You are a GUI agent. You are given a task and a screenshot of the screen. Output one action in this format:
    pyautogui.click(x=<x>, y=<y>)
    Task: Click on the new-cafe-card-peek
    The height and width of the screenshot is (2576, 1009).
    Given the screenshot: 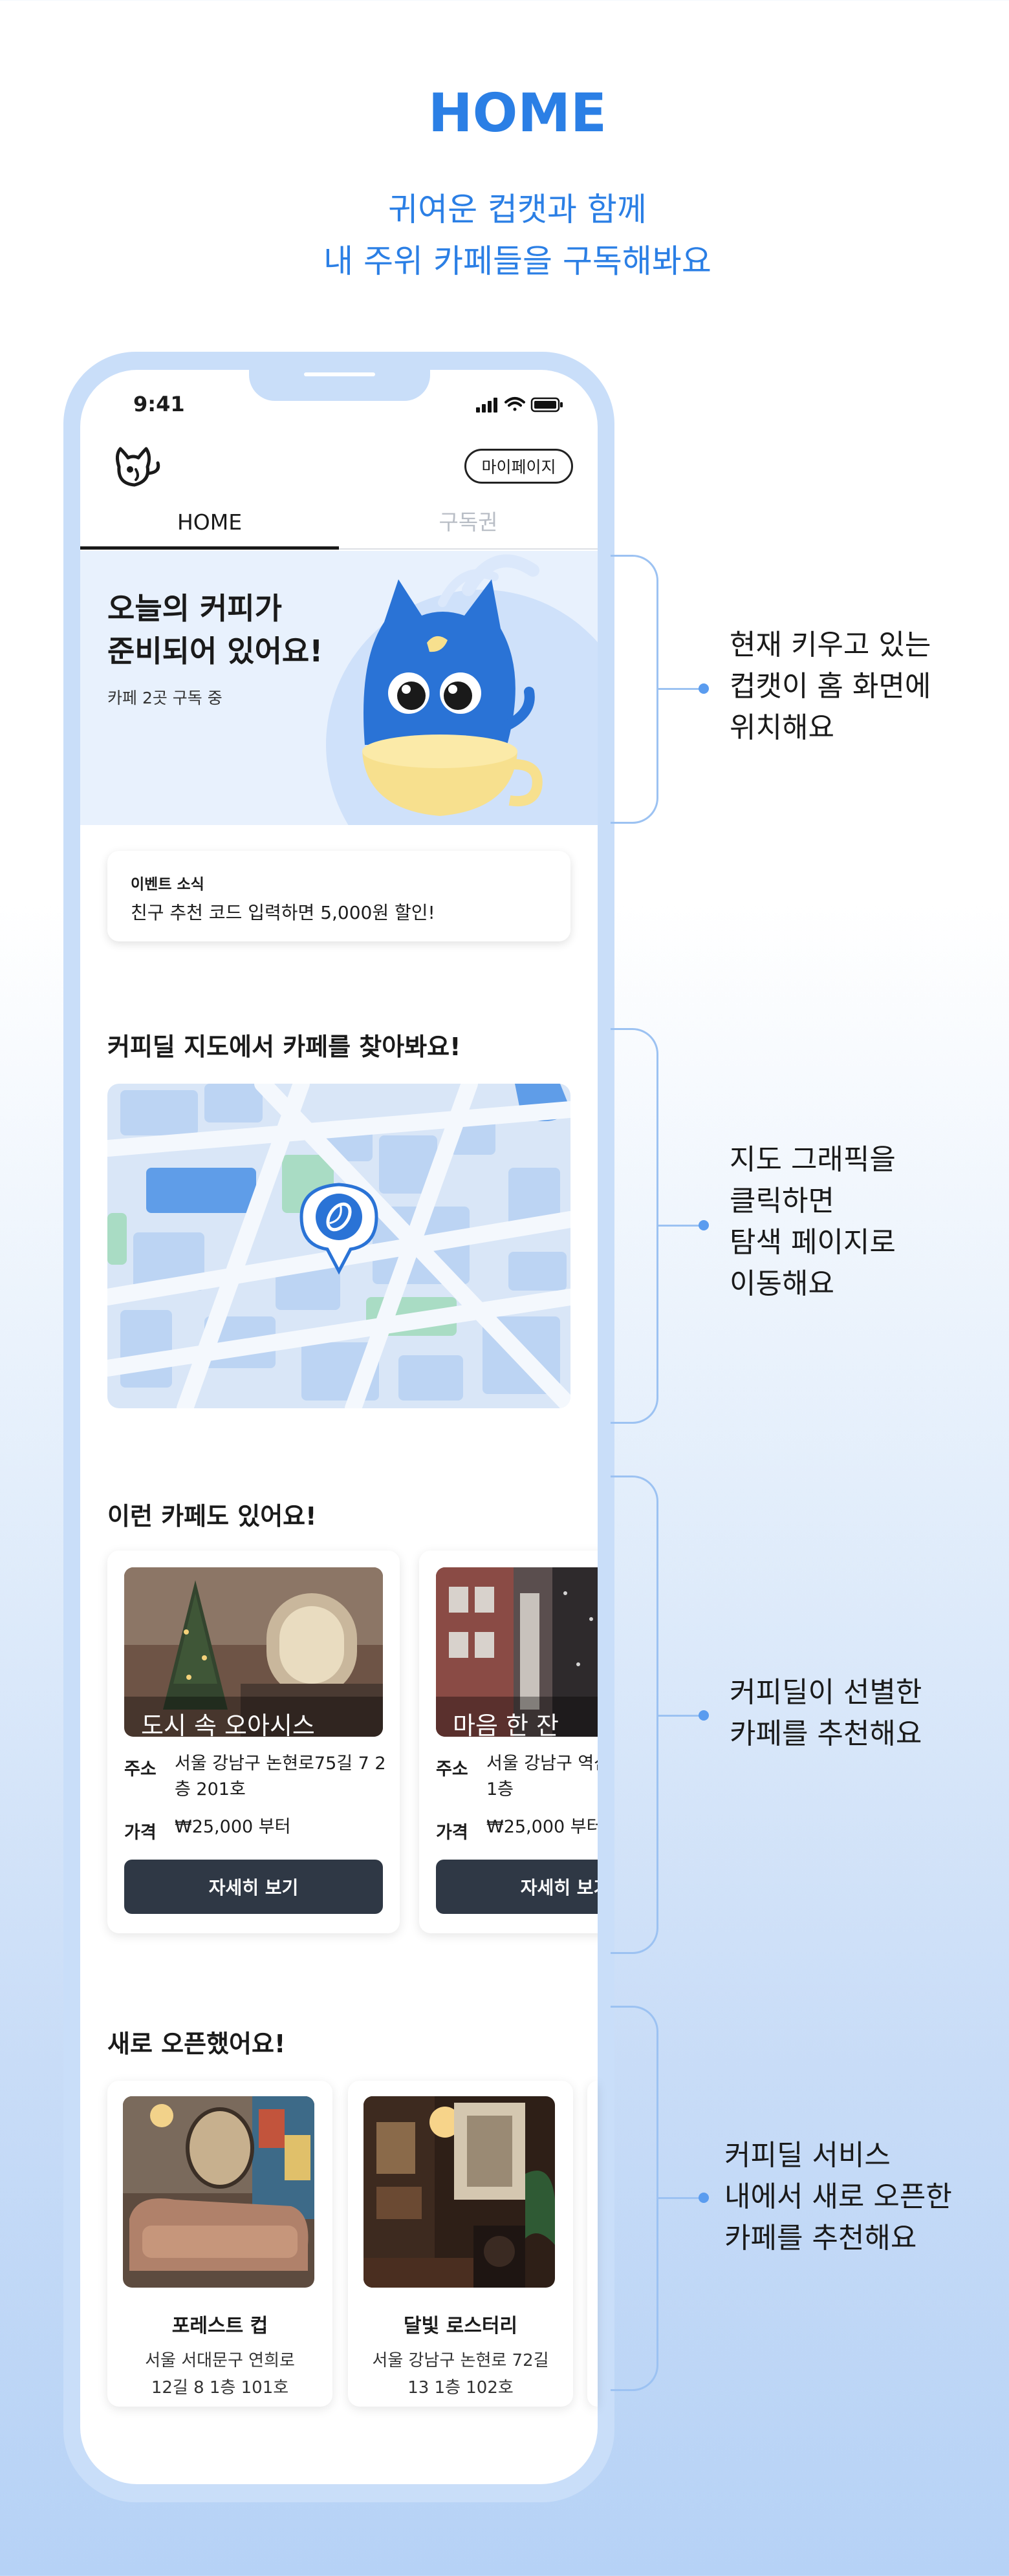 What is the action you would take?
    pyautogui.click(x=592, y=2244)
    